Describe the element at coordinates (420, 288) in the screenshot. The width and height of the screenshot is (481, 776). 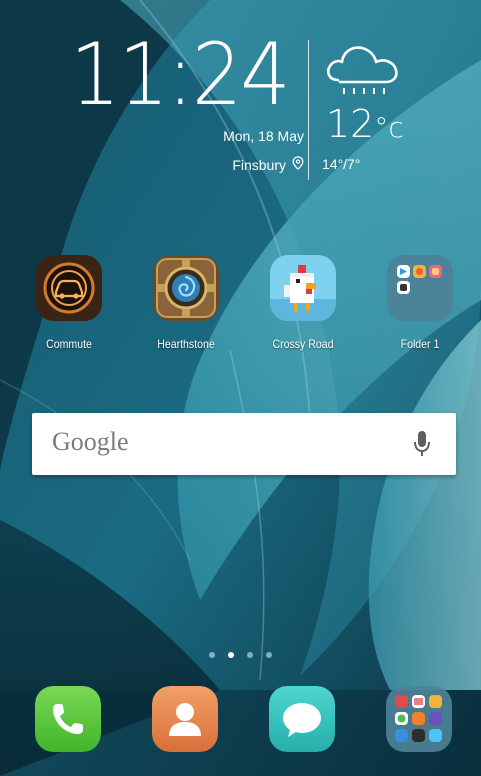
I see `folder-icon` at that location.